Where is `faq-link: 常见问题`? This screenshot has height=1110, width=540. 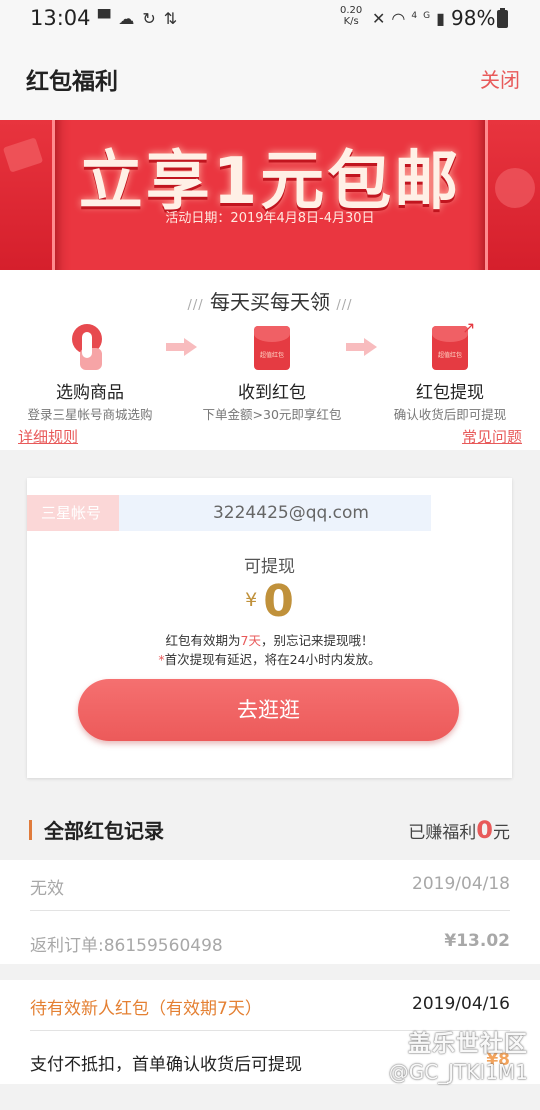 faq-link: 常见问题 is located at coordinates (492, 436).